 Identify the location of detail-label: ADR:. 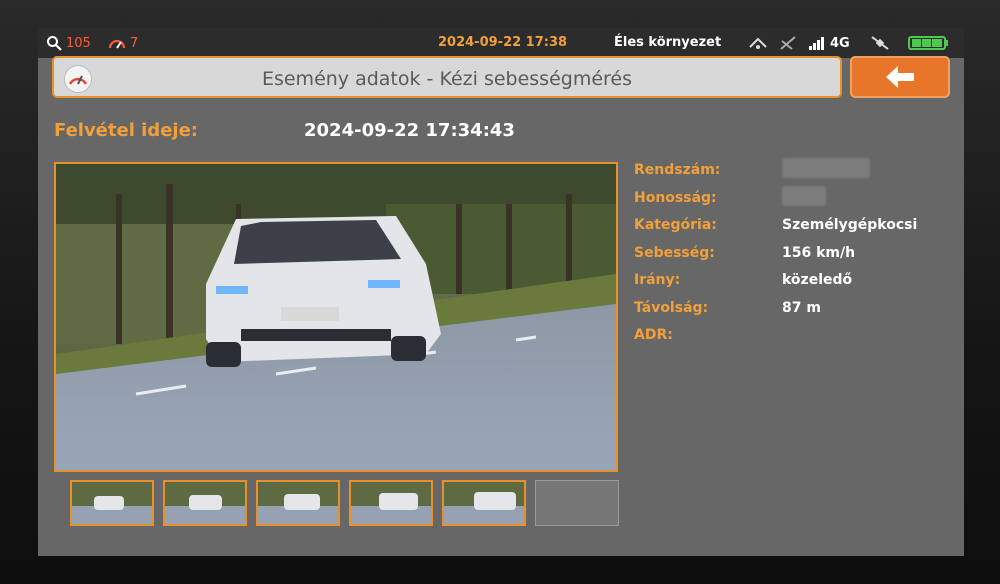
(653, 335).